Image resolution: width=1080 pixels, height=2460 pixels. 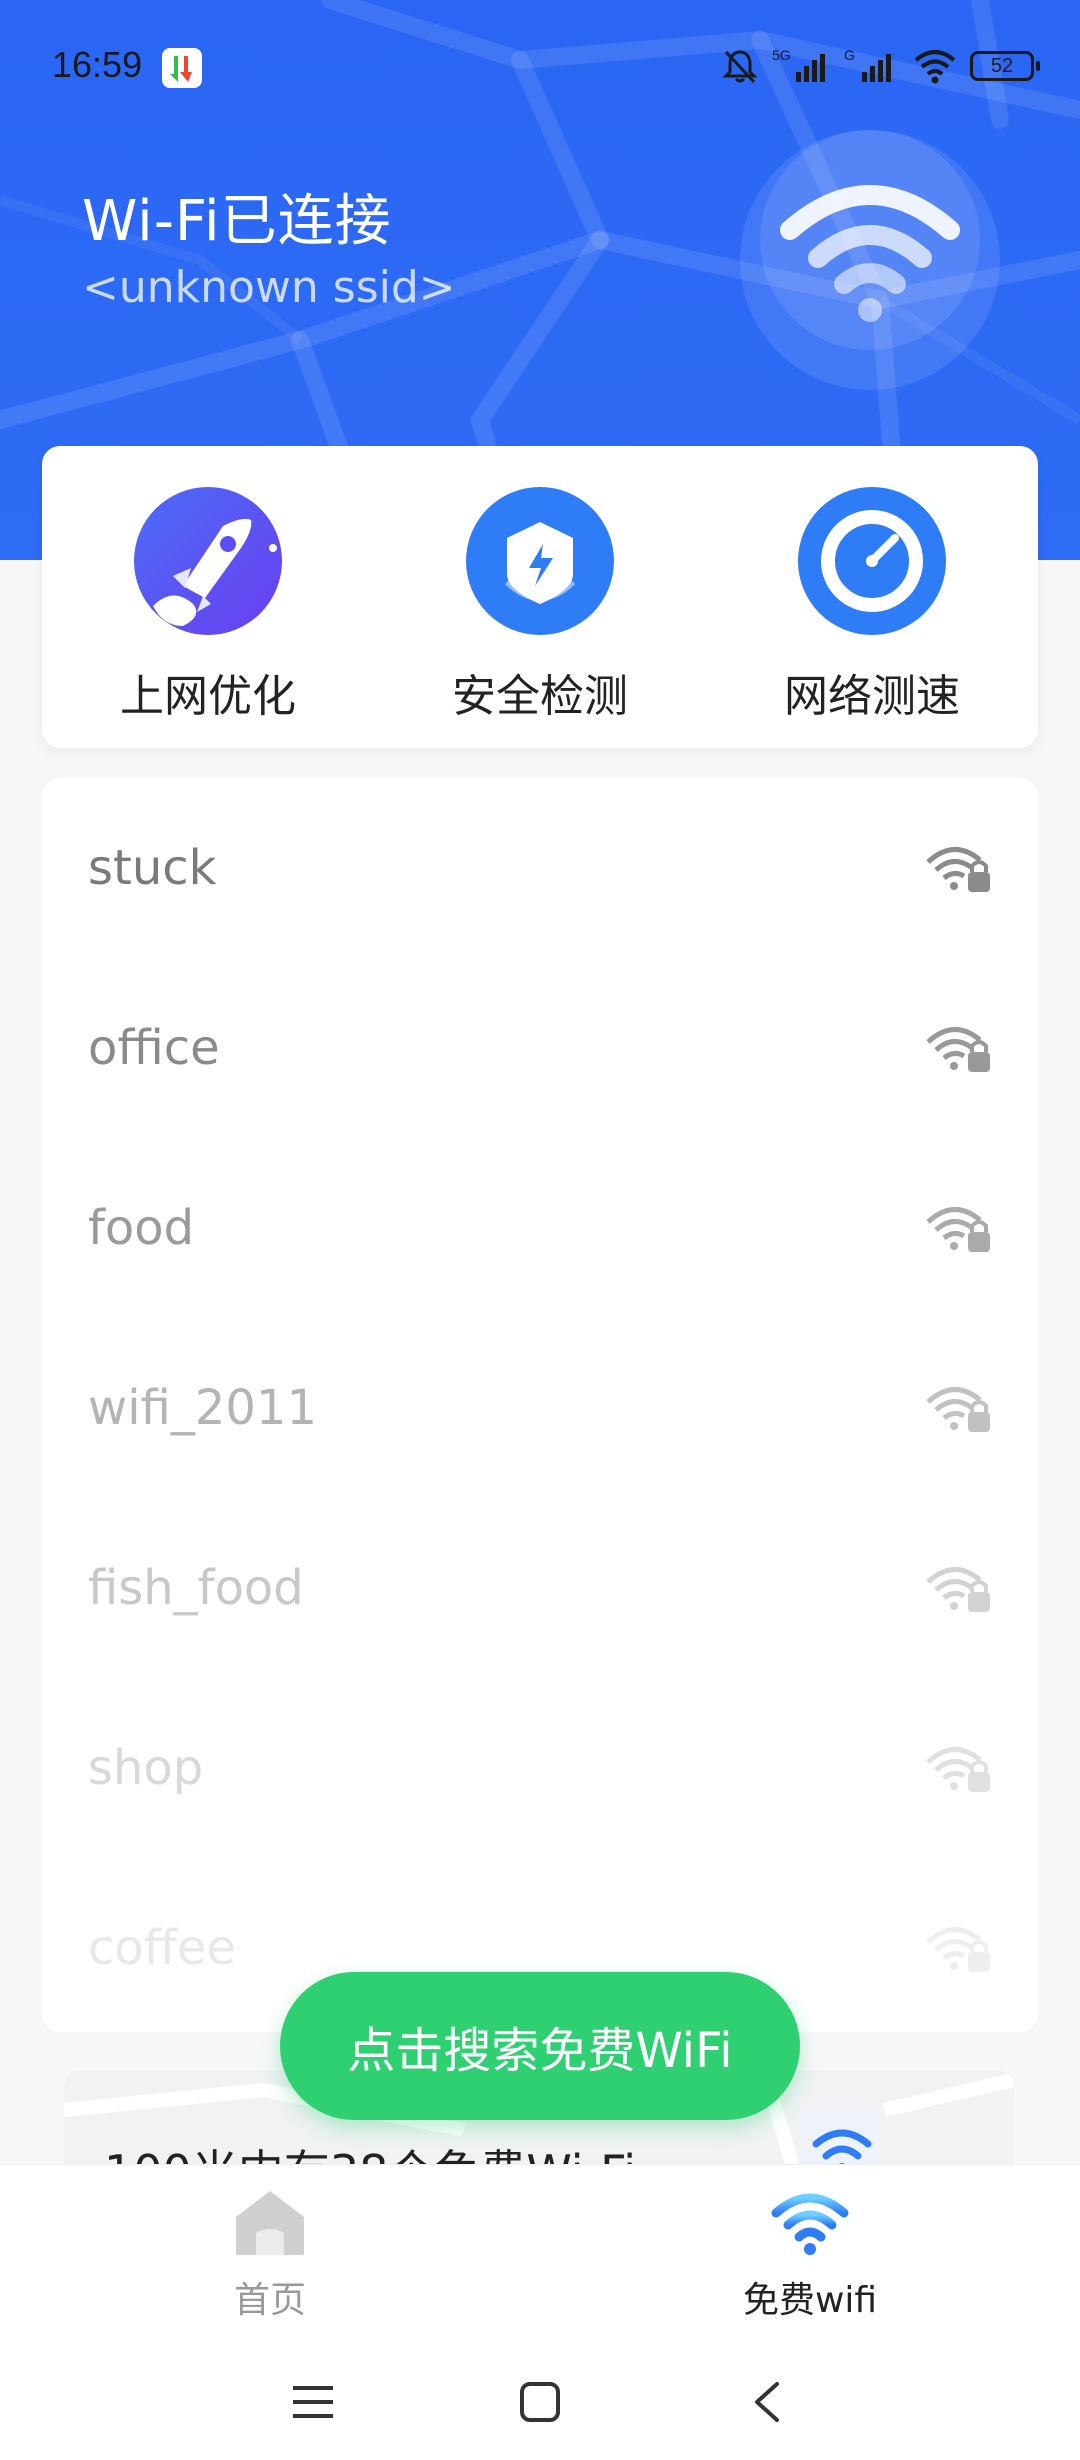 I want to click on tool-label: 上网优化, so click(x=208, y=696).